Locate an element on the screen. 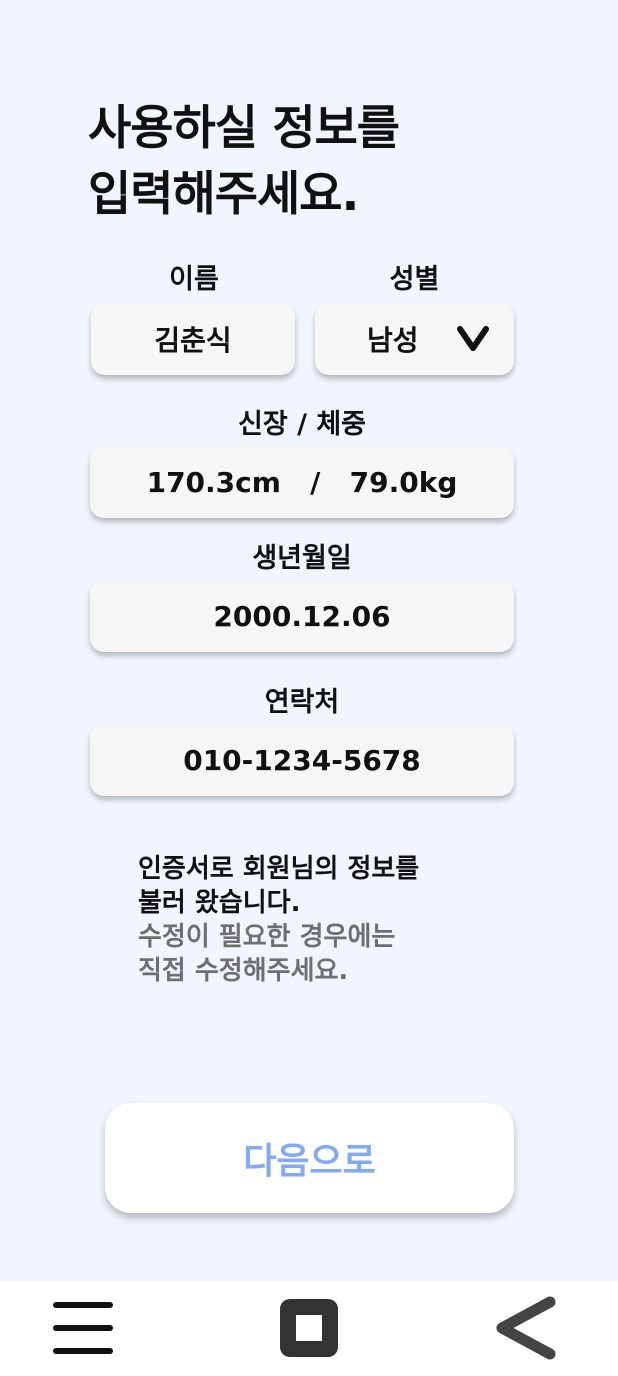 The height and width of the screenshot is (1376, 618). back-button is located at coordinates (526, 1328).